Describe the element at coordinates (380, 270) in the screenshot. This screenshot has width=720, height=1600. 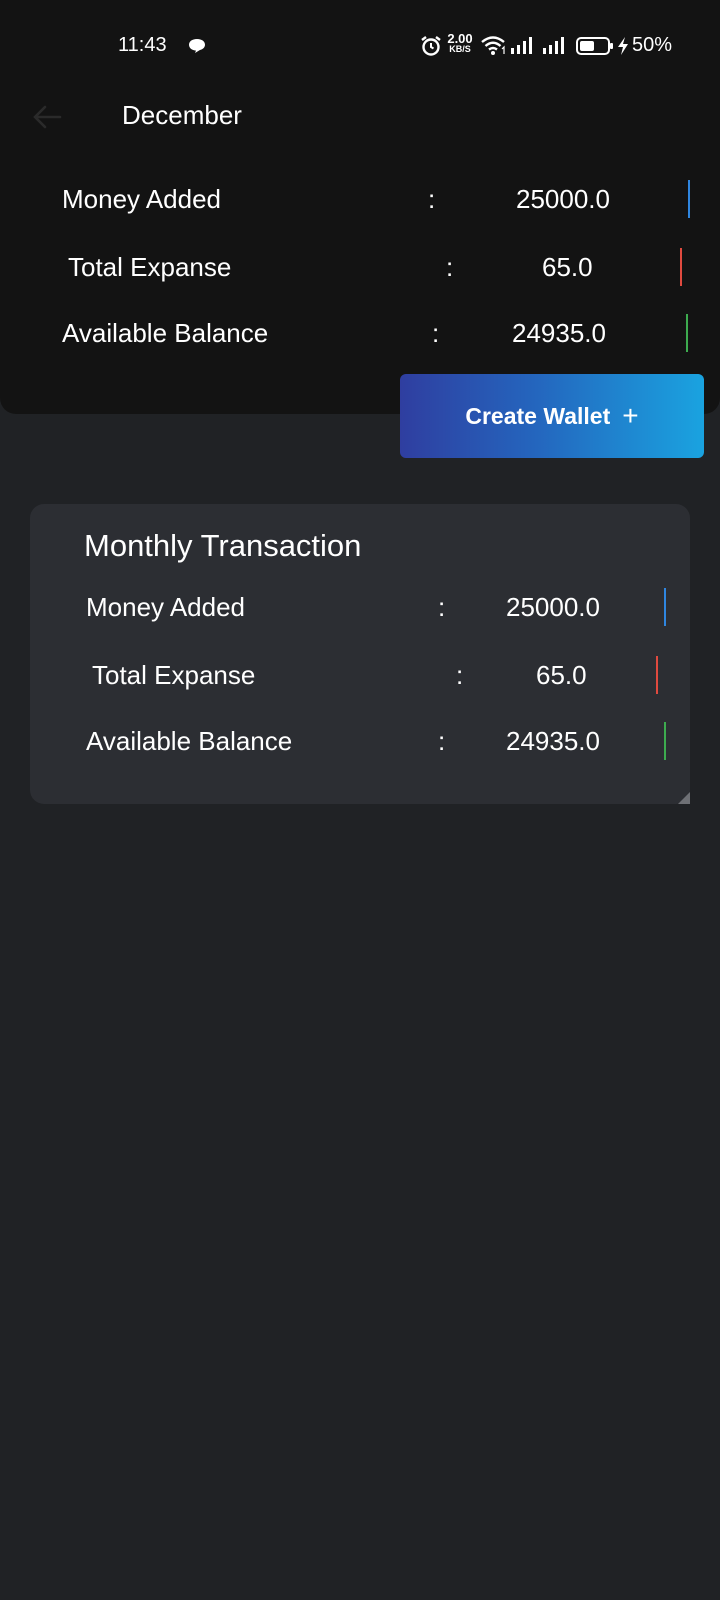
I see `summary-row-total-expanse: Total Expanse : 65.0` at that location.